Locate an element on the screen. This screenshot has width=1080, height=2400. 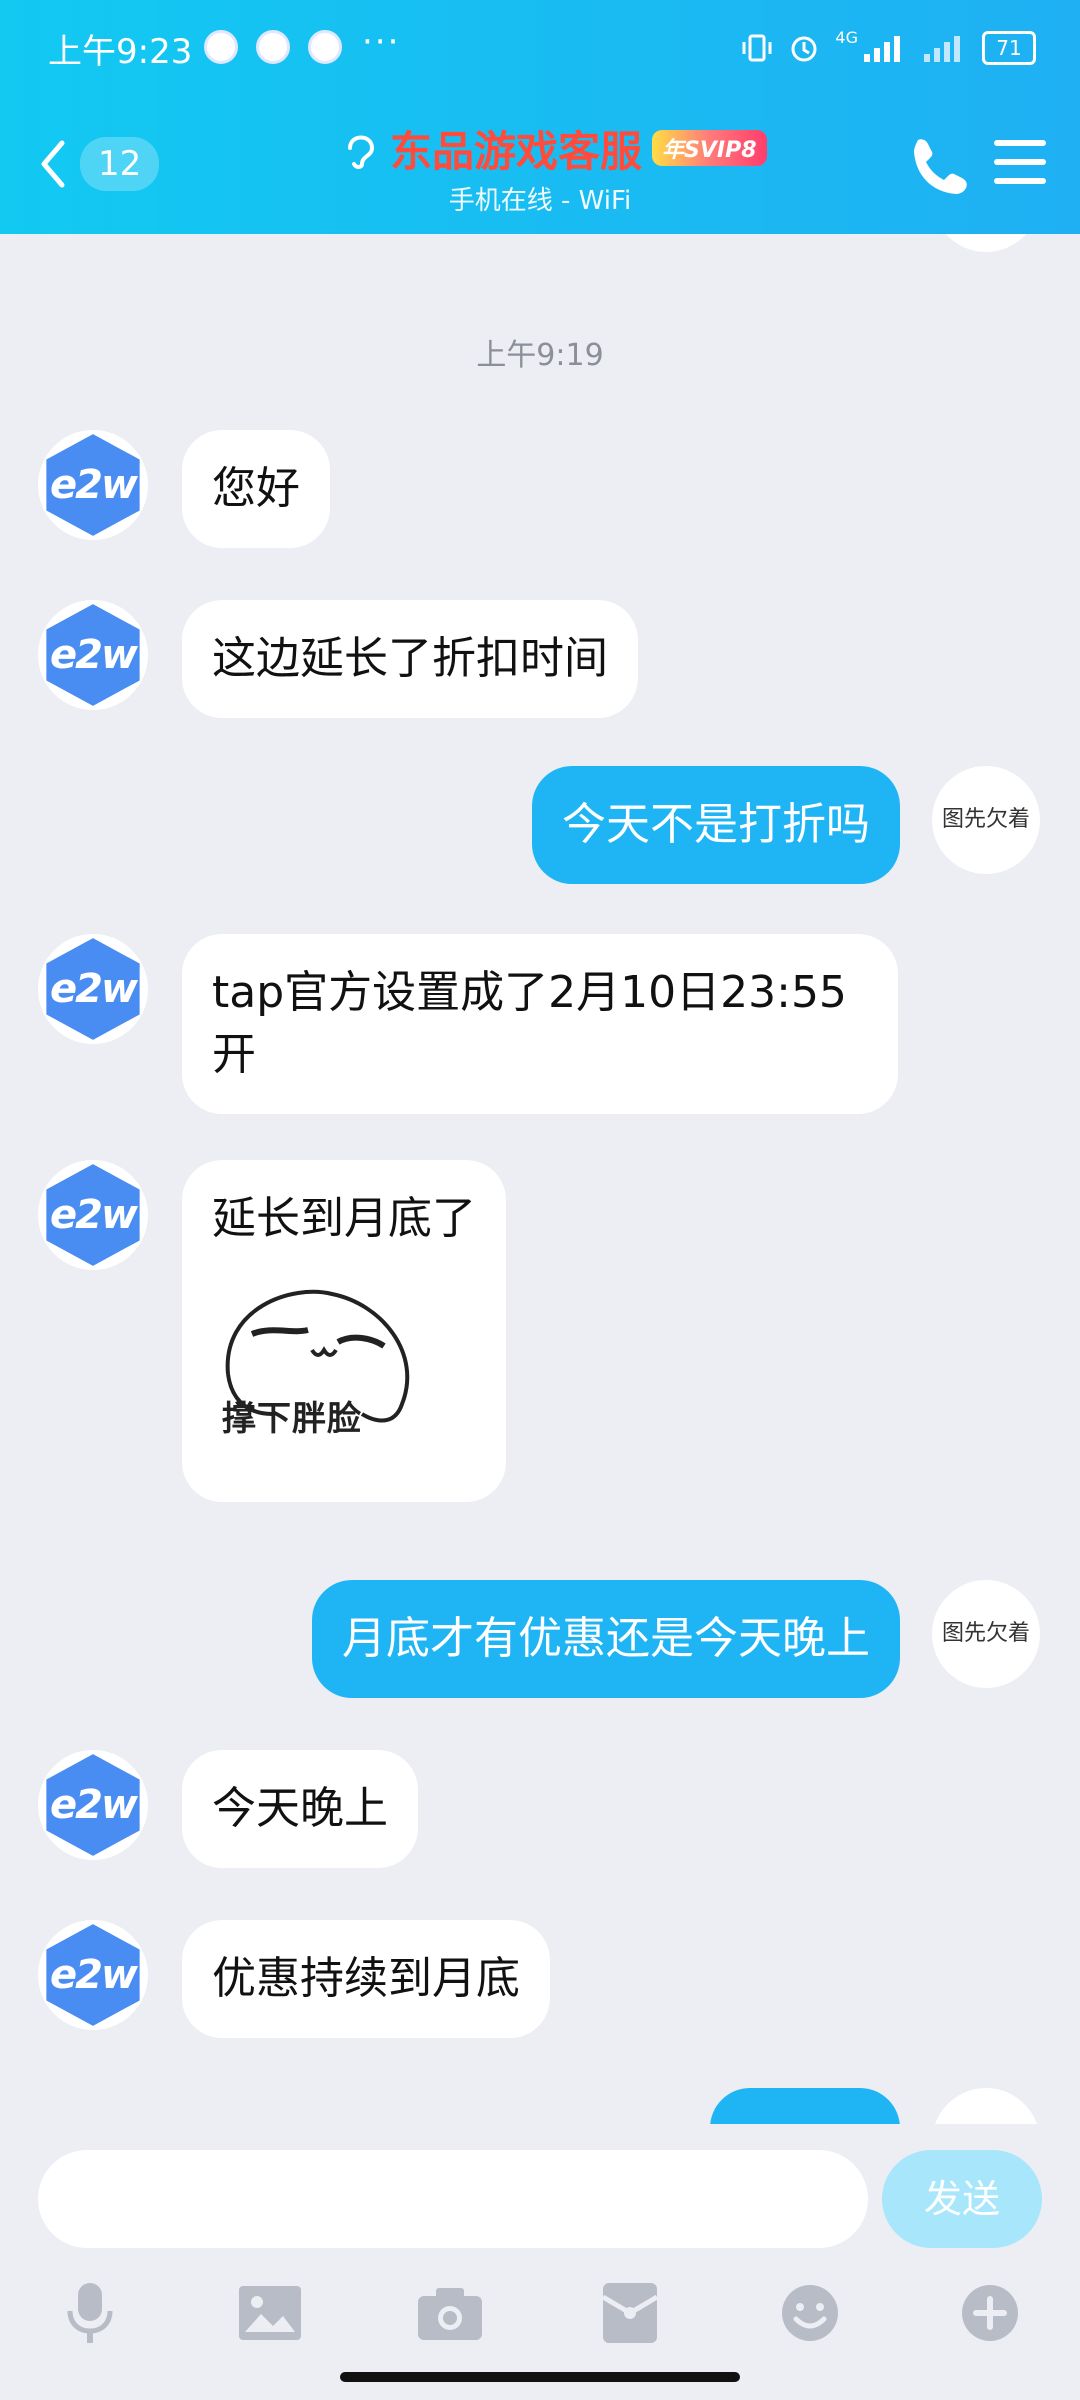
message-row: e2w 这边延长了折扣时间 is located at coordinates (540, 660).